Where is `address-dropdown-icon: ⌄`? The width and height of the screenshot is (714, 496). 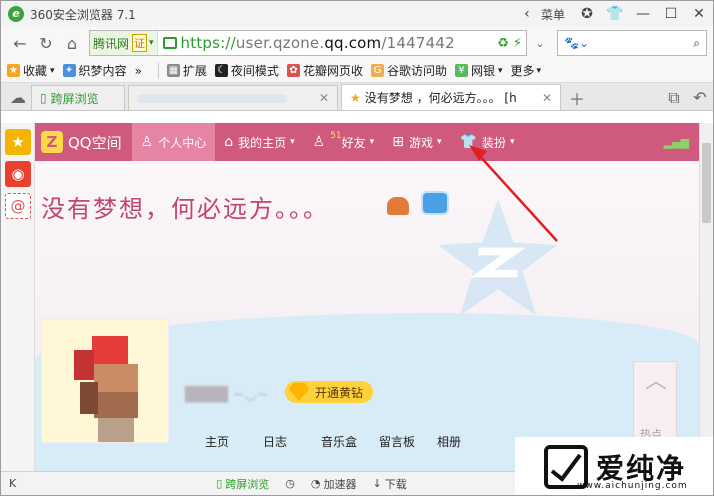
address-dropdown-icon: ⌄ is located at coordinates (540, 43).